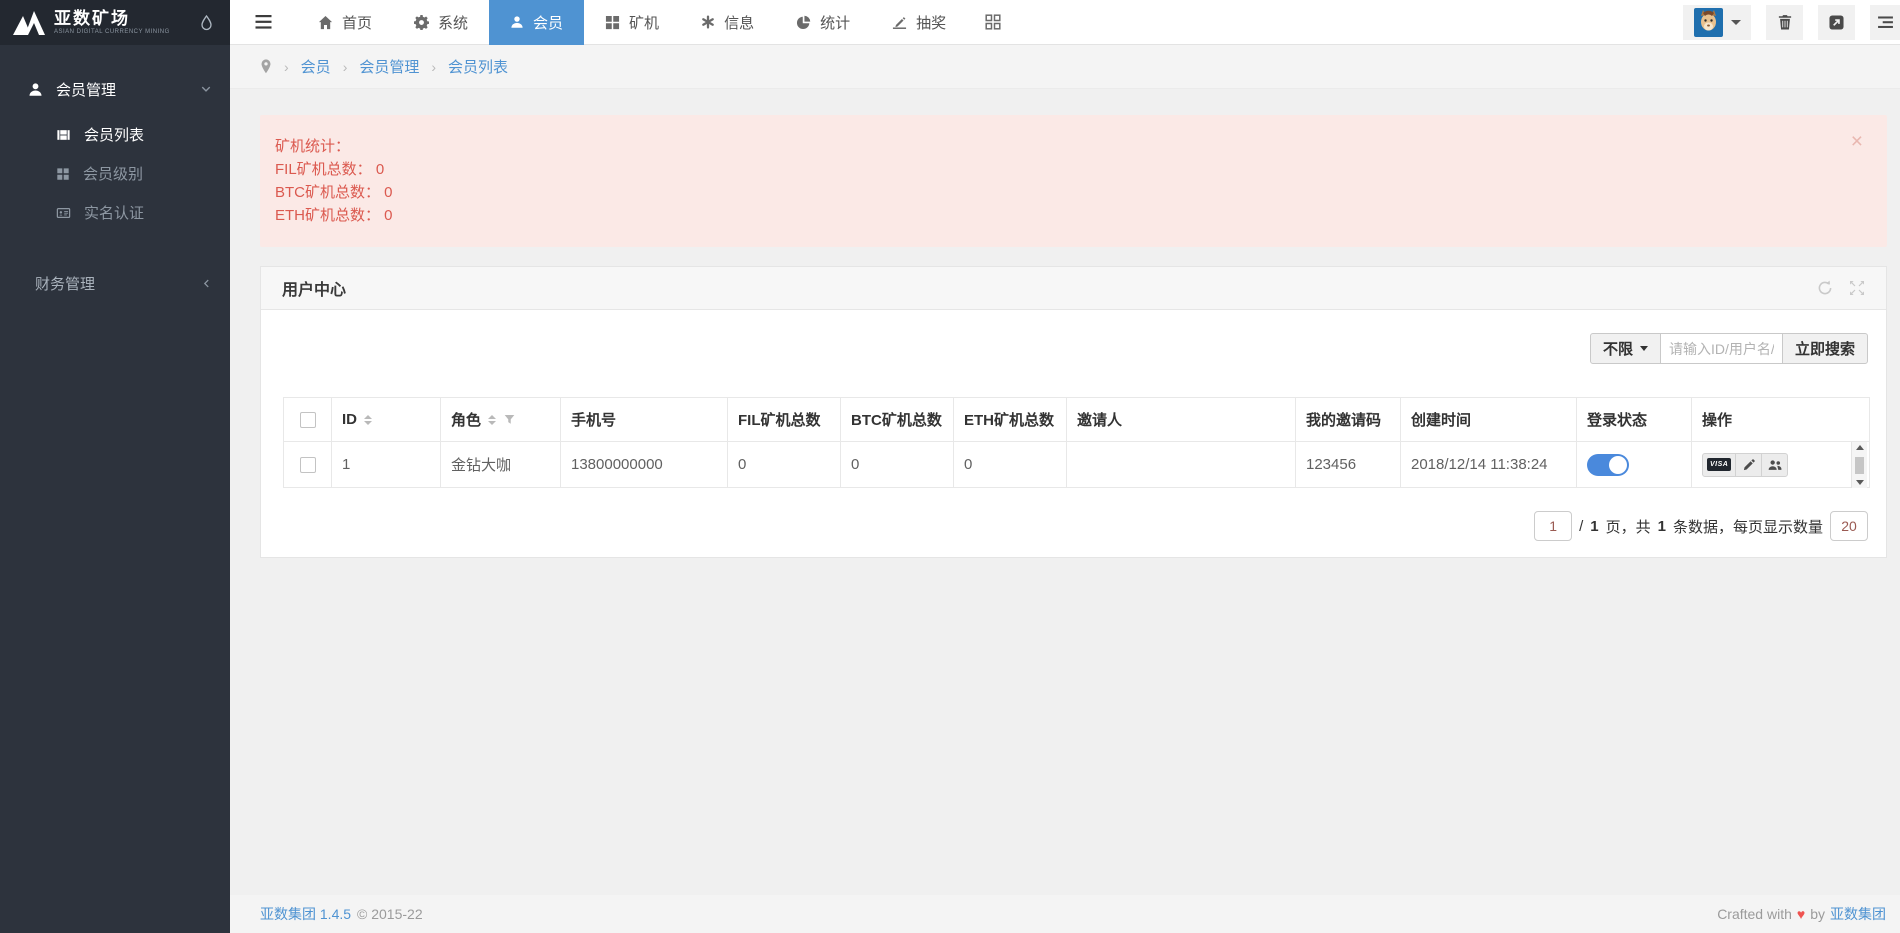  I want to click on user-avatar-dropdown, so click(1717, 22).